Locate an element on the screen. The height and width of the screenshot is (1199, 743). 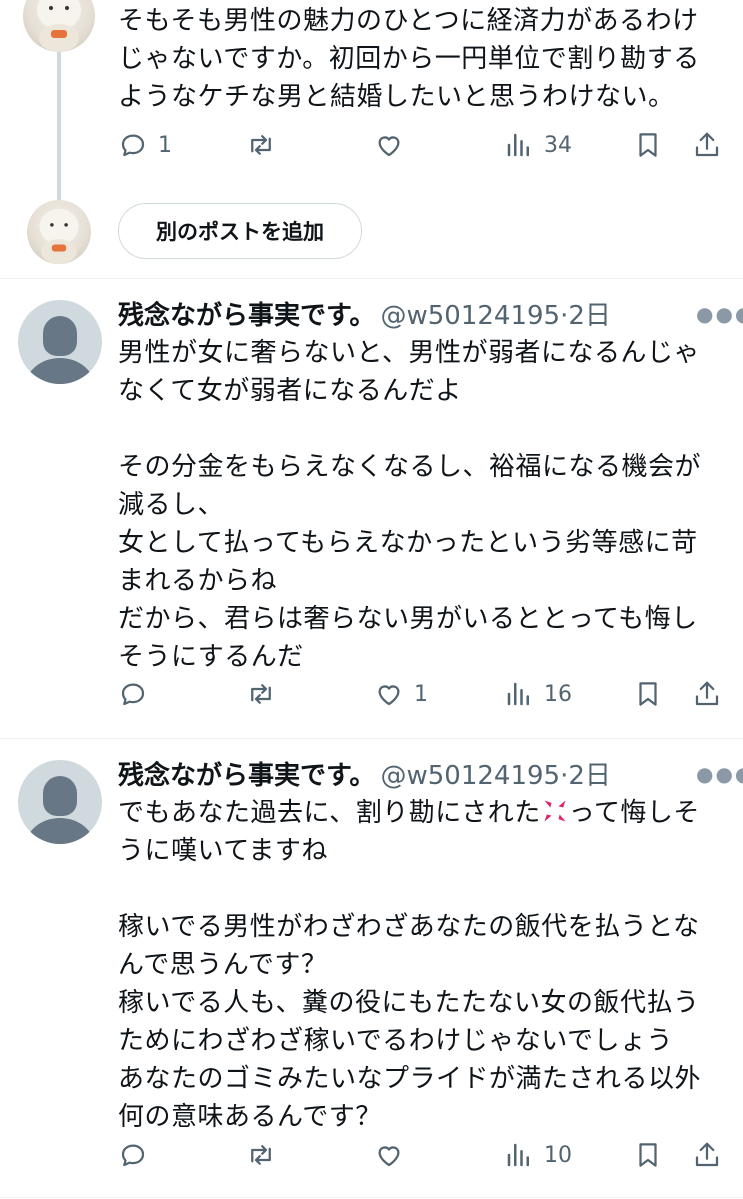
views-count: 16 is located at coordinates (558, 694).